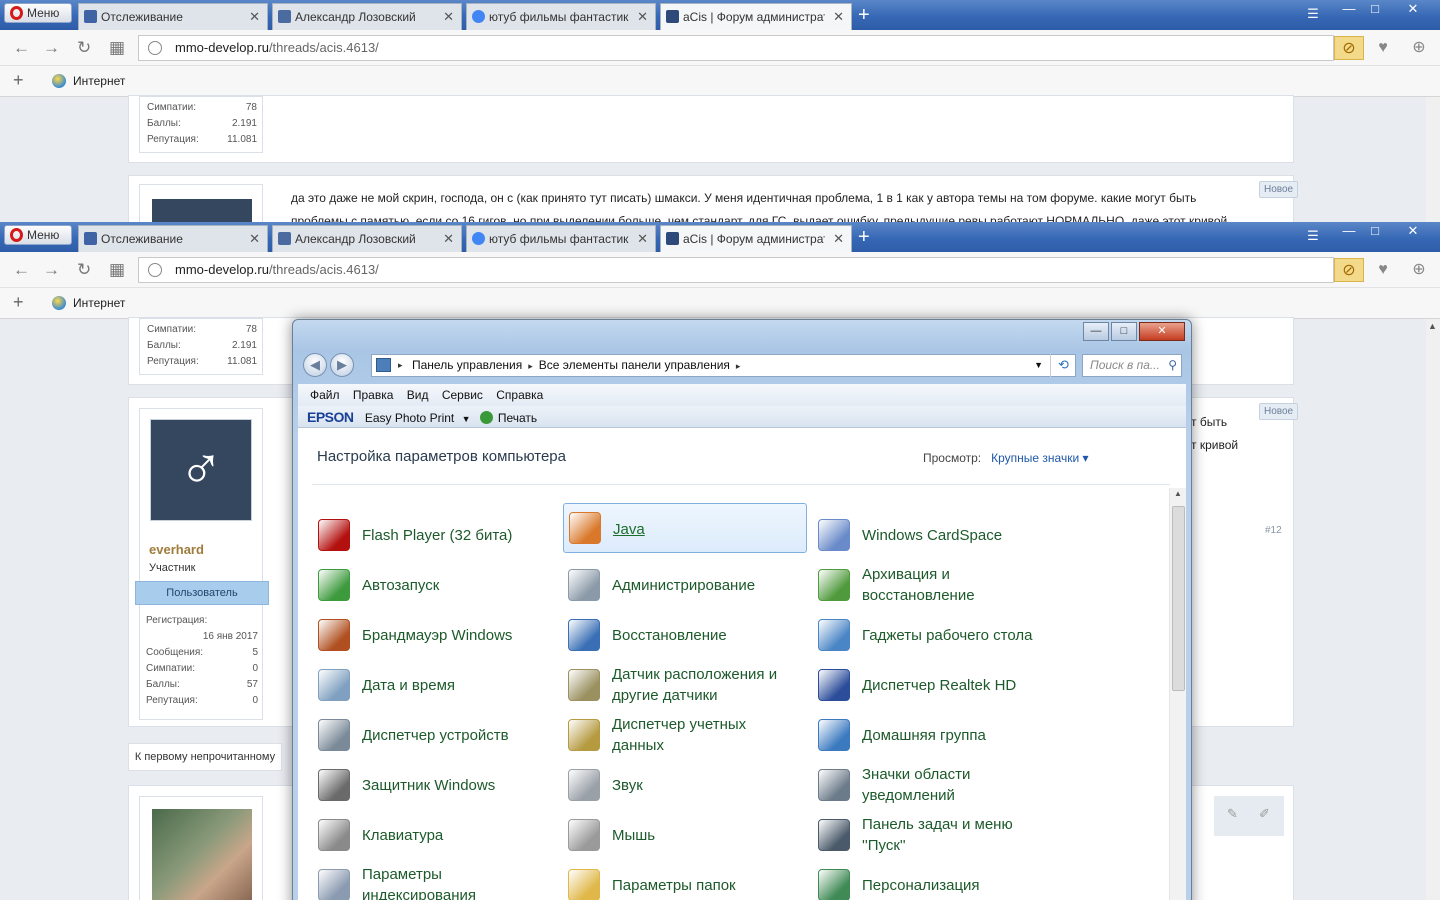 This screenshot has height=900, width=1440. What do you see at coordinates (467, 365) in the screenshot?
I see `breadcrumb-control-panel: Панель управления` at bounding box center [467, 365].